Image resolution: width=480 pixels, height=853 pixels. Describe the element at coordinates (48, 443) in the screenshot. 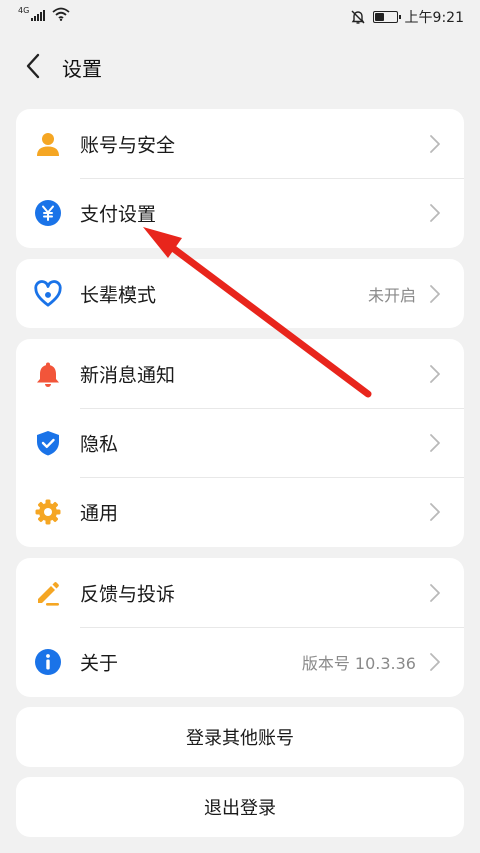

I see `shield-icon` at that location.